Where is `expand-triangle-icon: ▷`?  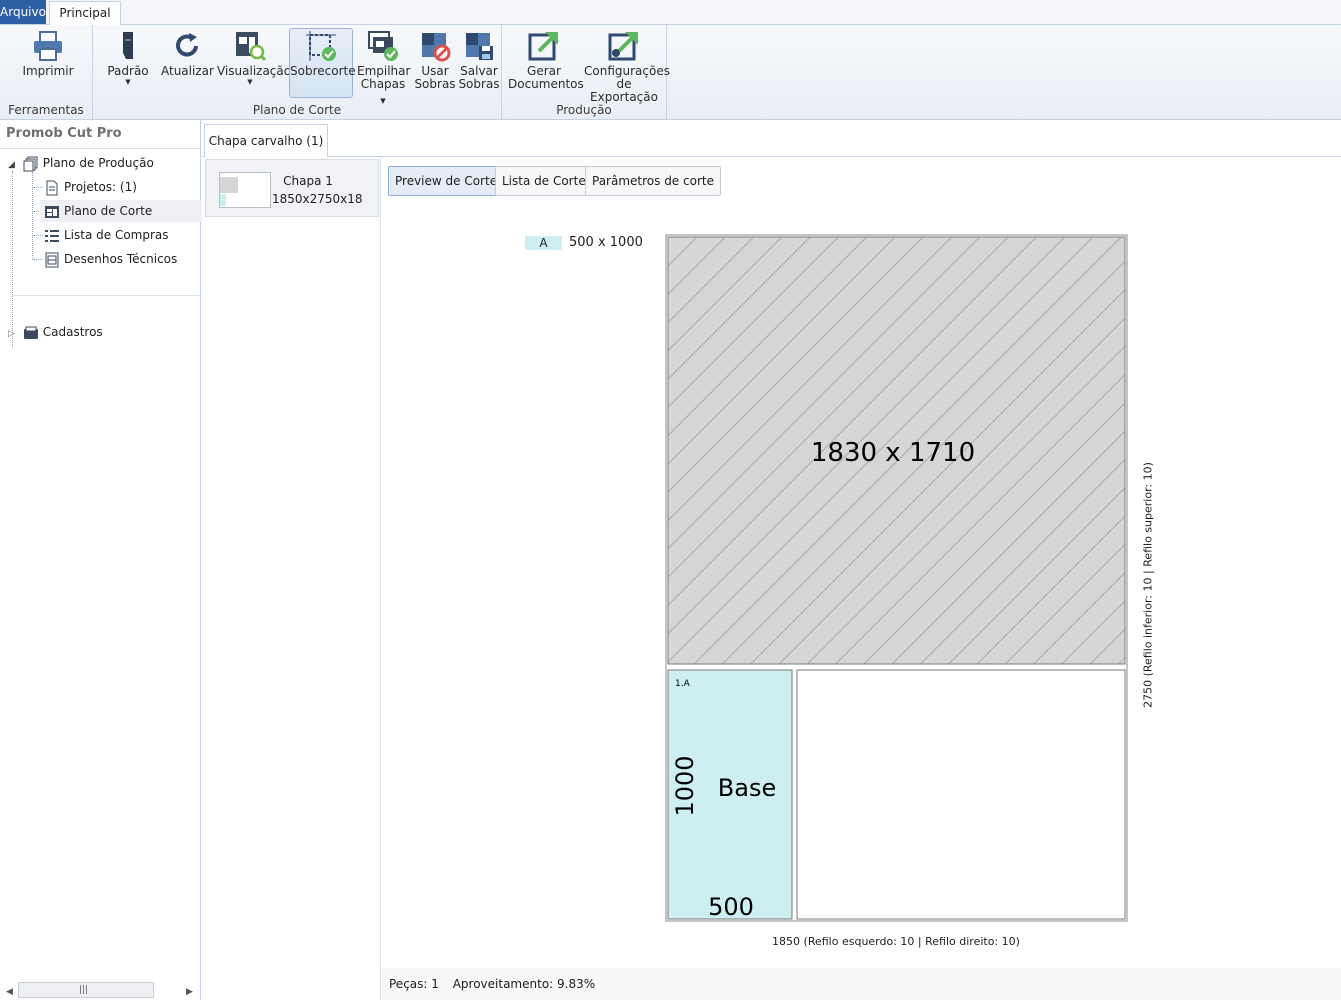
expand-triangle-icon: ▷ is located at coordinates (11, 334).